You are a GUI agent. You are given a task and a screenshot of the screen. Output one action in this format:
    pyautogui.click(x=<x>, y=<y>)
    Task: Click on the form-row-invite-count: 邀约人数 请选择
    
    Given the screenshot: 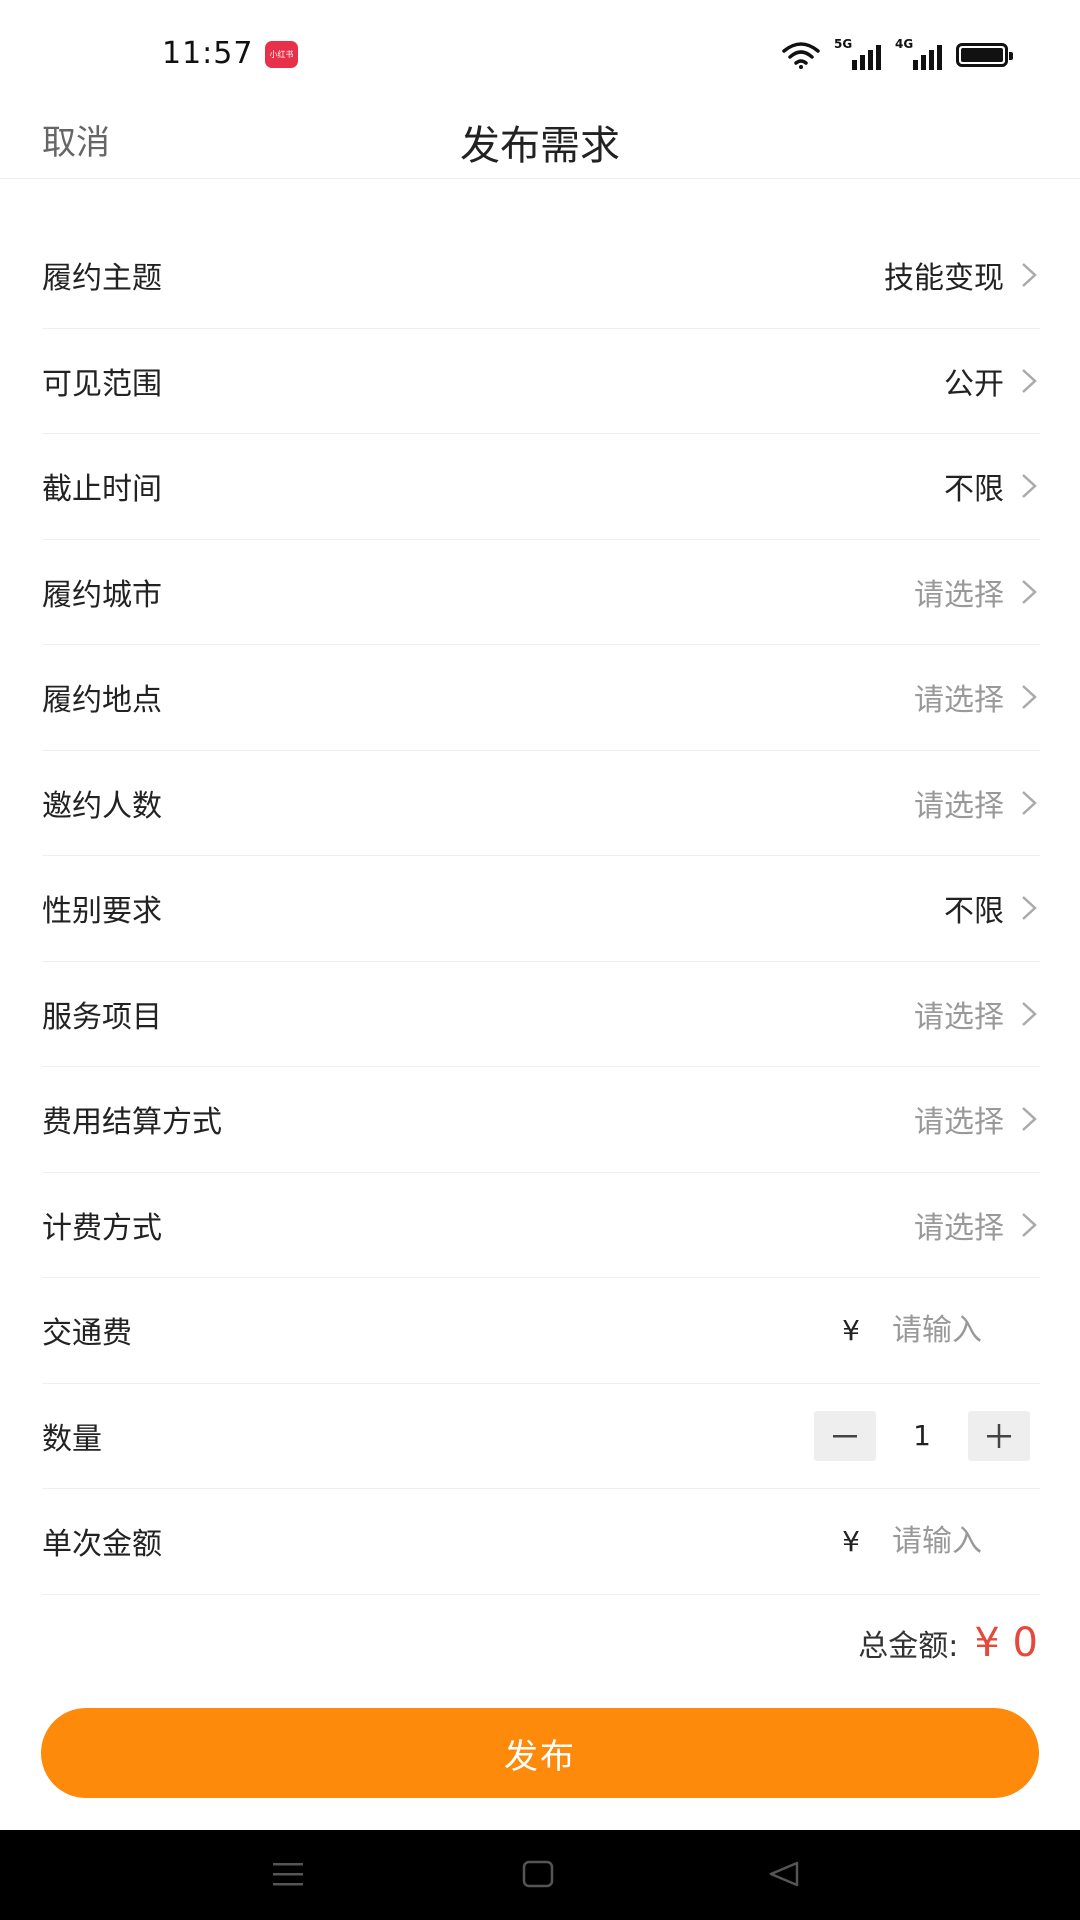 What is the action you would take?
    pyautogui.click(x=541, y=803)
    